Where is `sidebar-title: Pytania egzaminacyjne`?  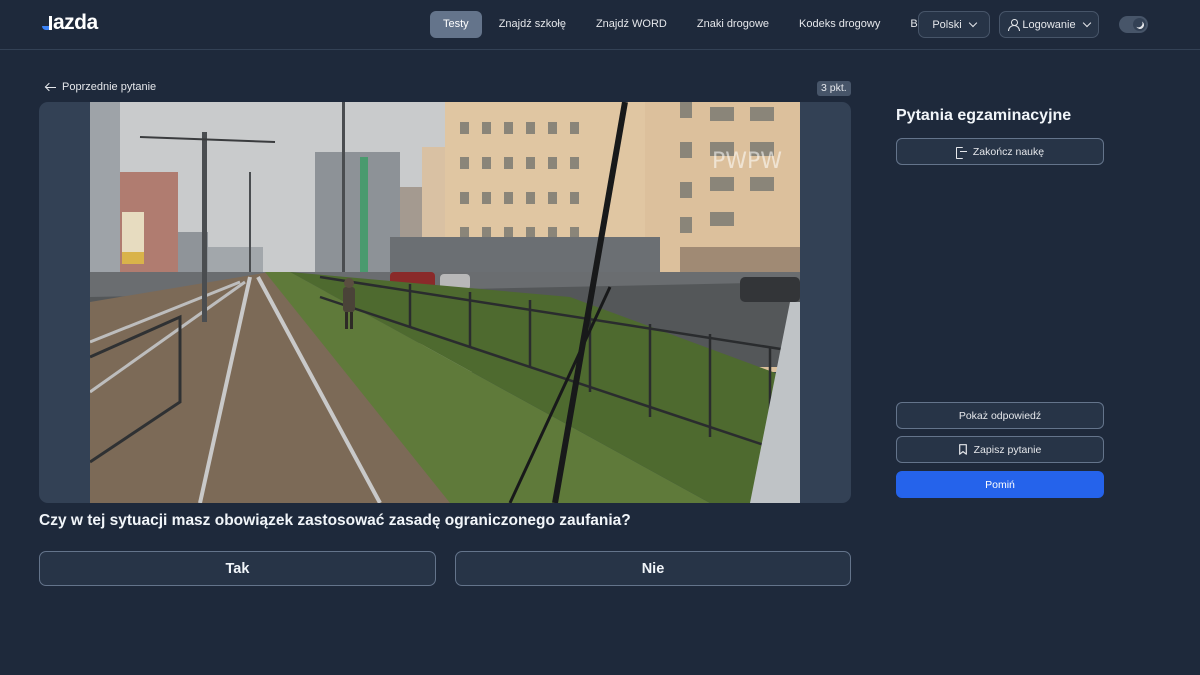
sidebar-title: Pytania egzaminacyjne is located at coordinates (984, 115).